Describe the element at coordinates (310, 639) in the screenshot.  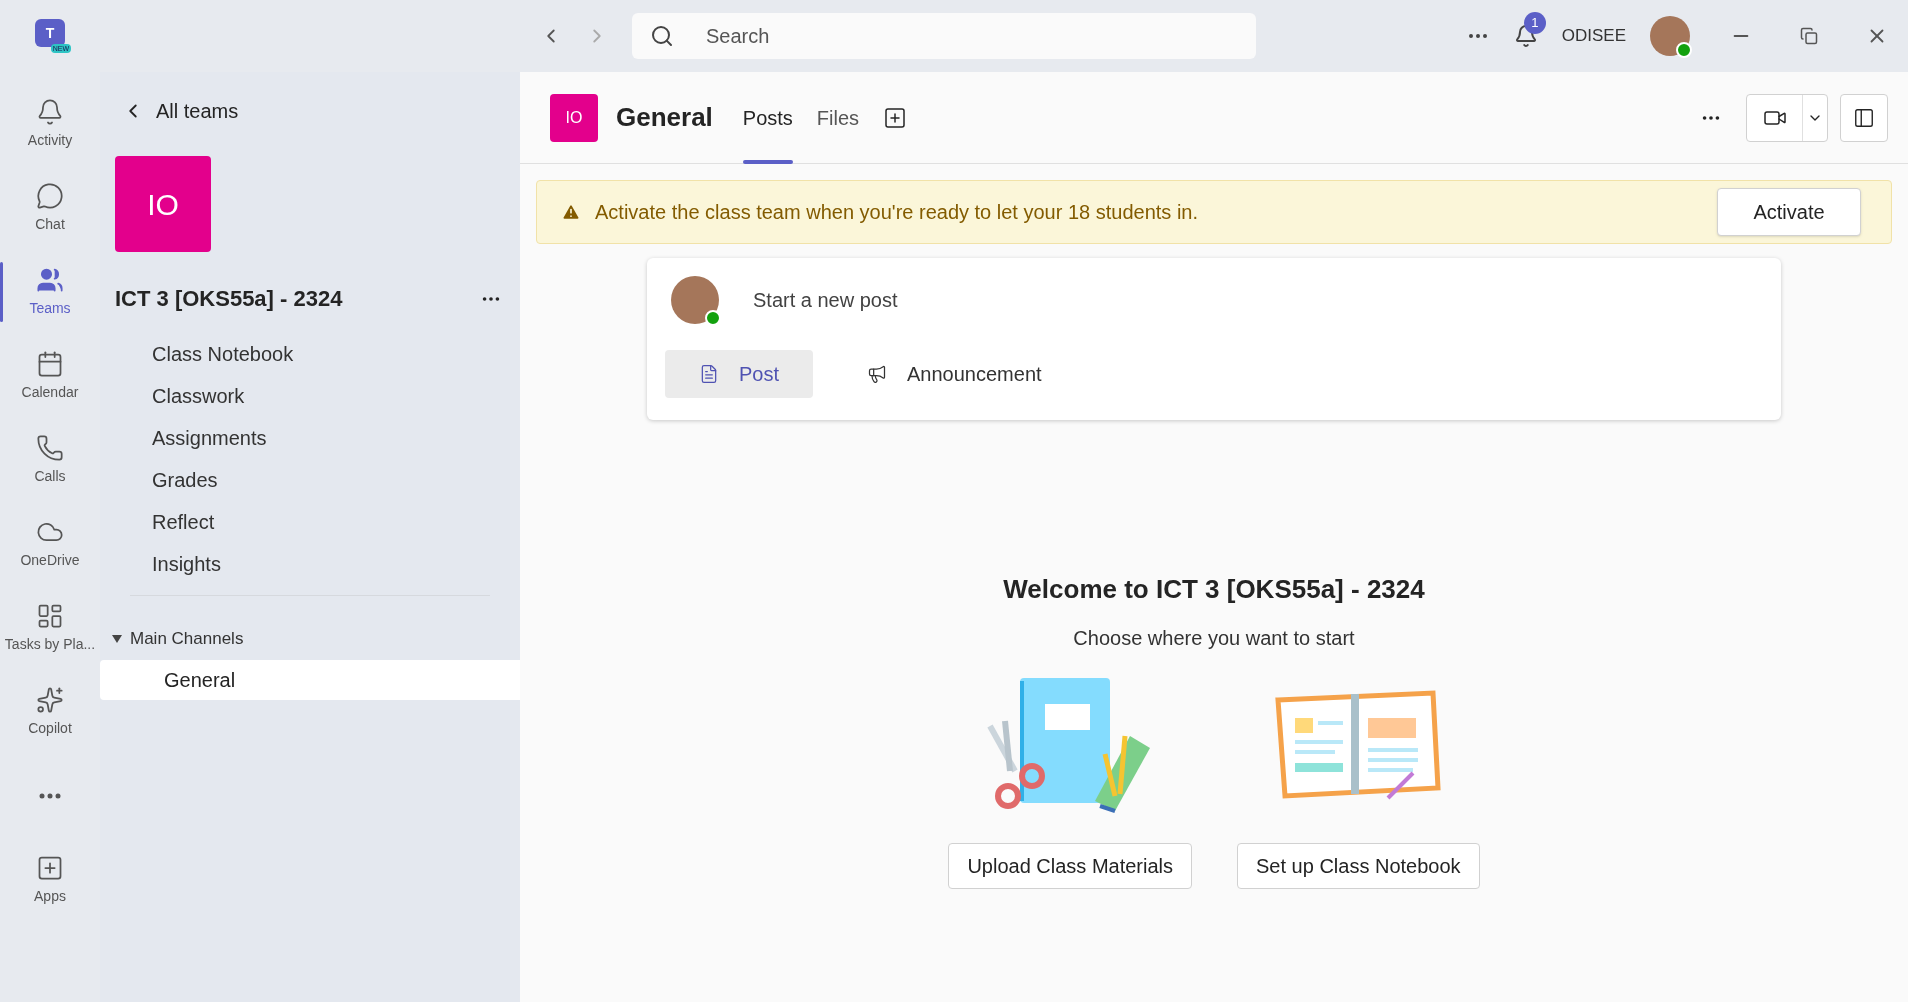
I see `channel-section: Main Channels` at that location.